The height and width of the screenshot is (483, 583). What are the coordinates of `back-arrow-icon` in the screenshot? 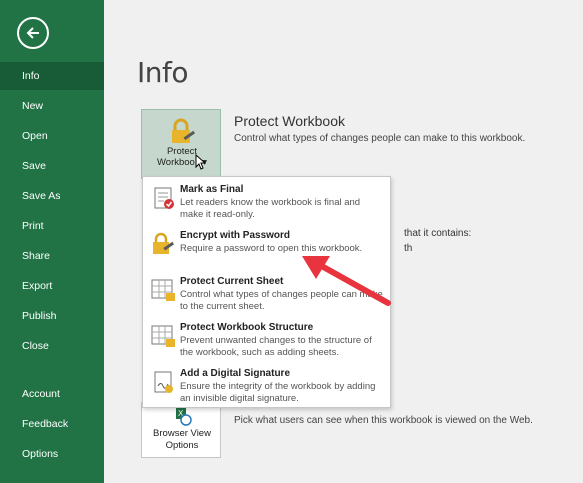 It's located at (32, 33).